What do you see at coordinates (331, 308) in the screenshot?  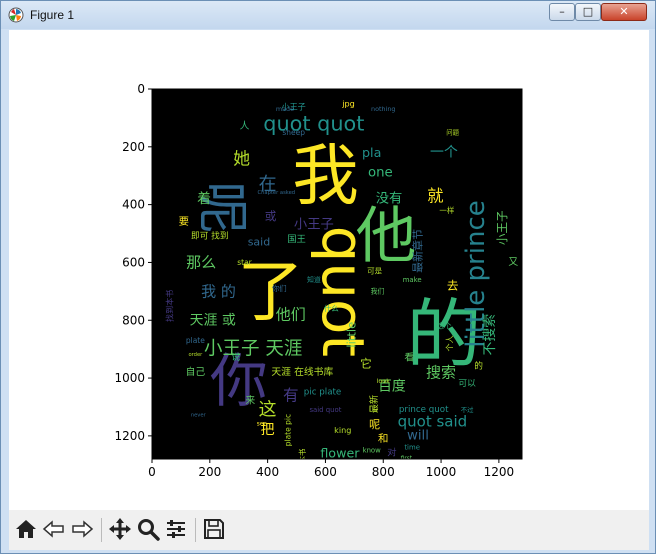 I see `word-cloud-word: 什么` at bounding box center [331, 308].